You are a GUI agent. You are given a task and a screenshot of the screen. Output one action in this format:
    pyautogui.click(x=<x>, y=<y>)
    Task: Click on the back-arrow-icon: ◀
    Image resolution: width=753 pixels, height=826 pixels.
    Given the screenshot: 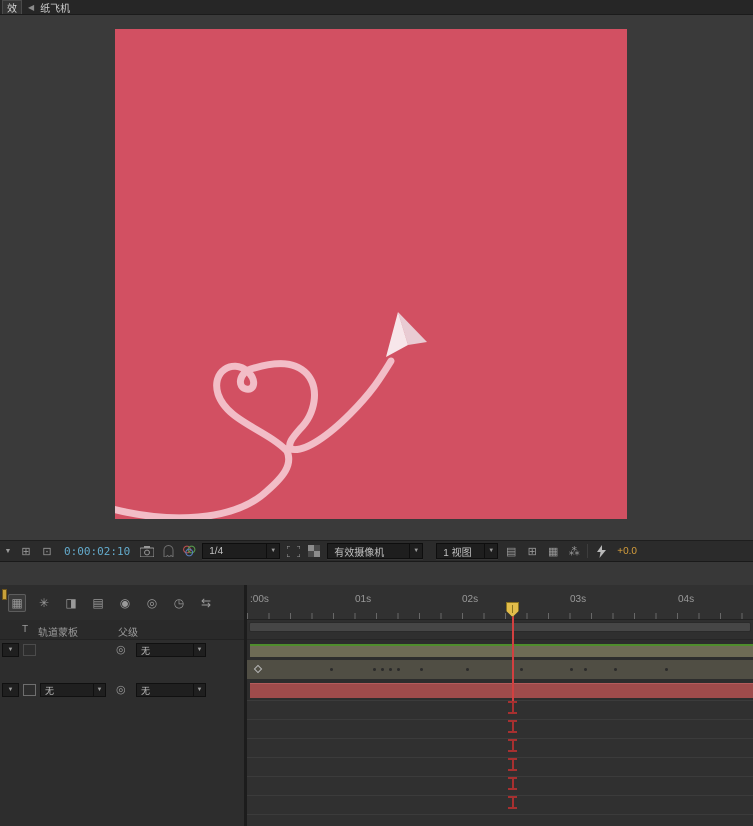 What is the action you would take?
    pyautogui.click(x=31, y=7)
    